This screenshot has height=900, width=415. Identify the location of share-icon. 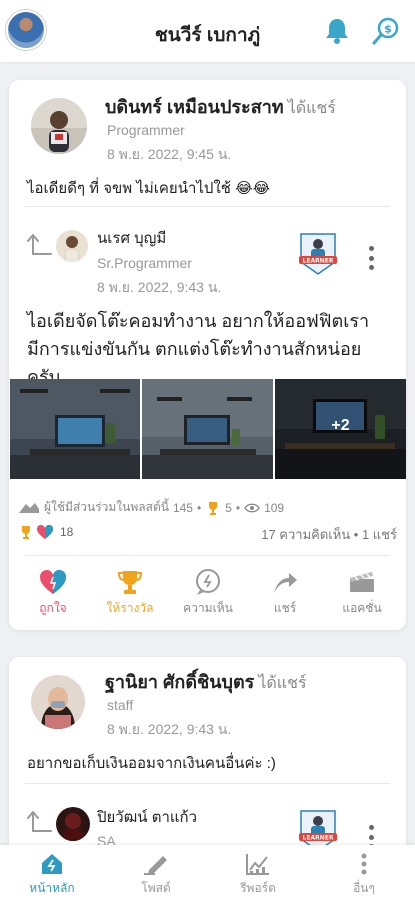
(285, 583).